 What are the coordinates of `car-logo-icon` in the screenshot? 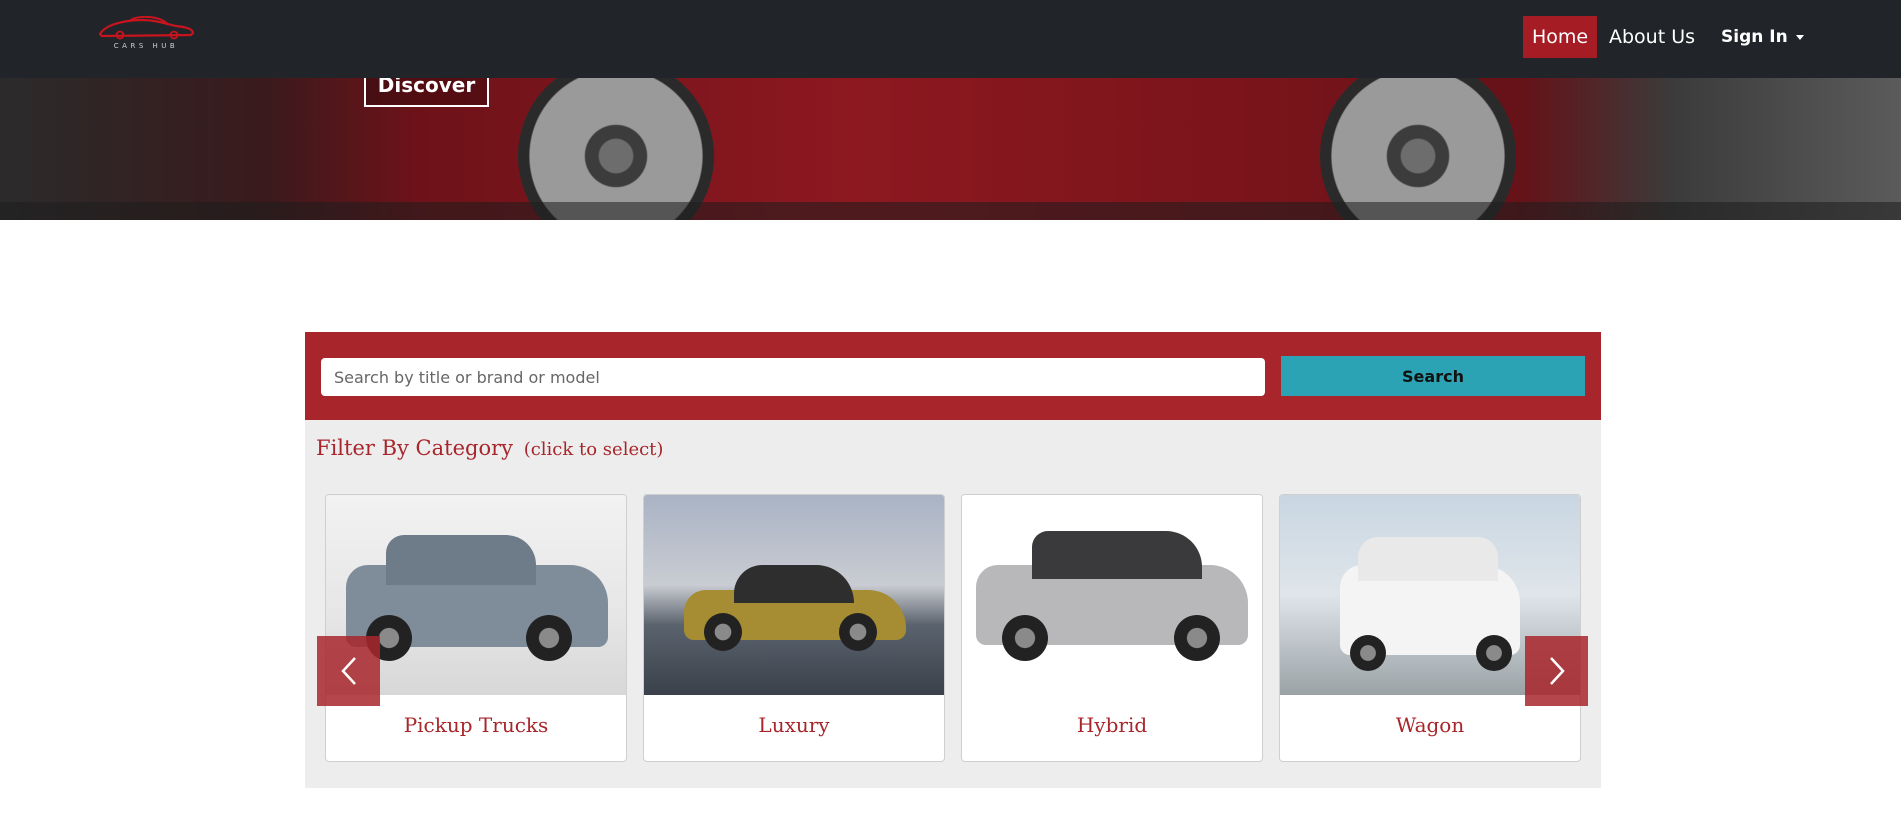 It's located at (146, 27).